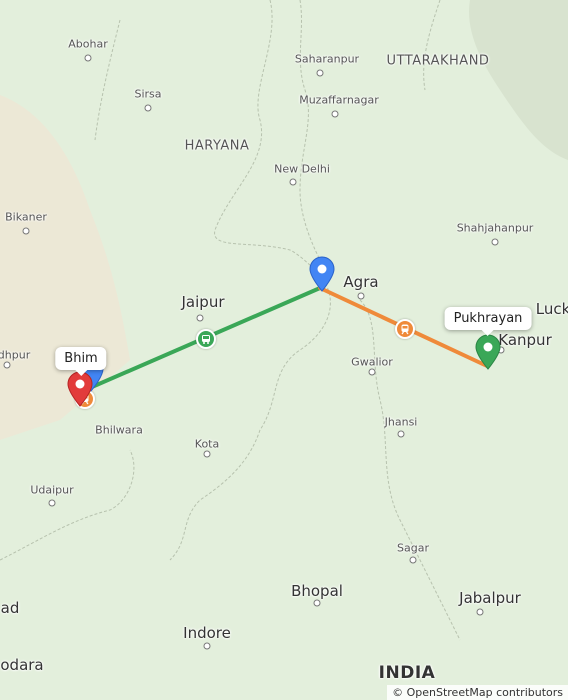 The height and width of the screenshot is (700, 568). Describe the element at coordinates (80, 389) in the screenshot. I see `start-pin-bhim` at that location.